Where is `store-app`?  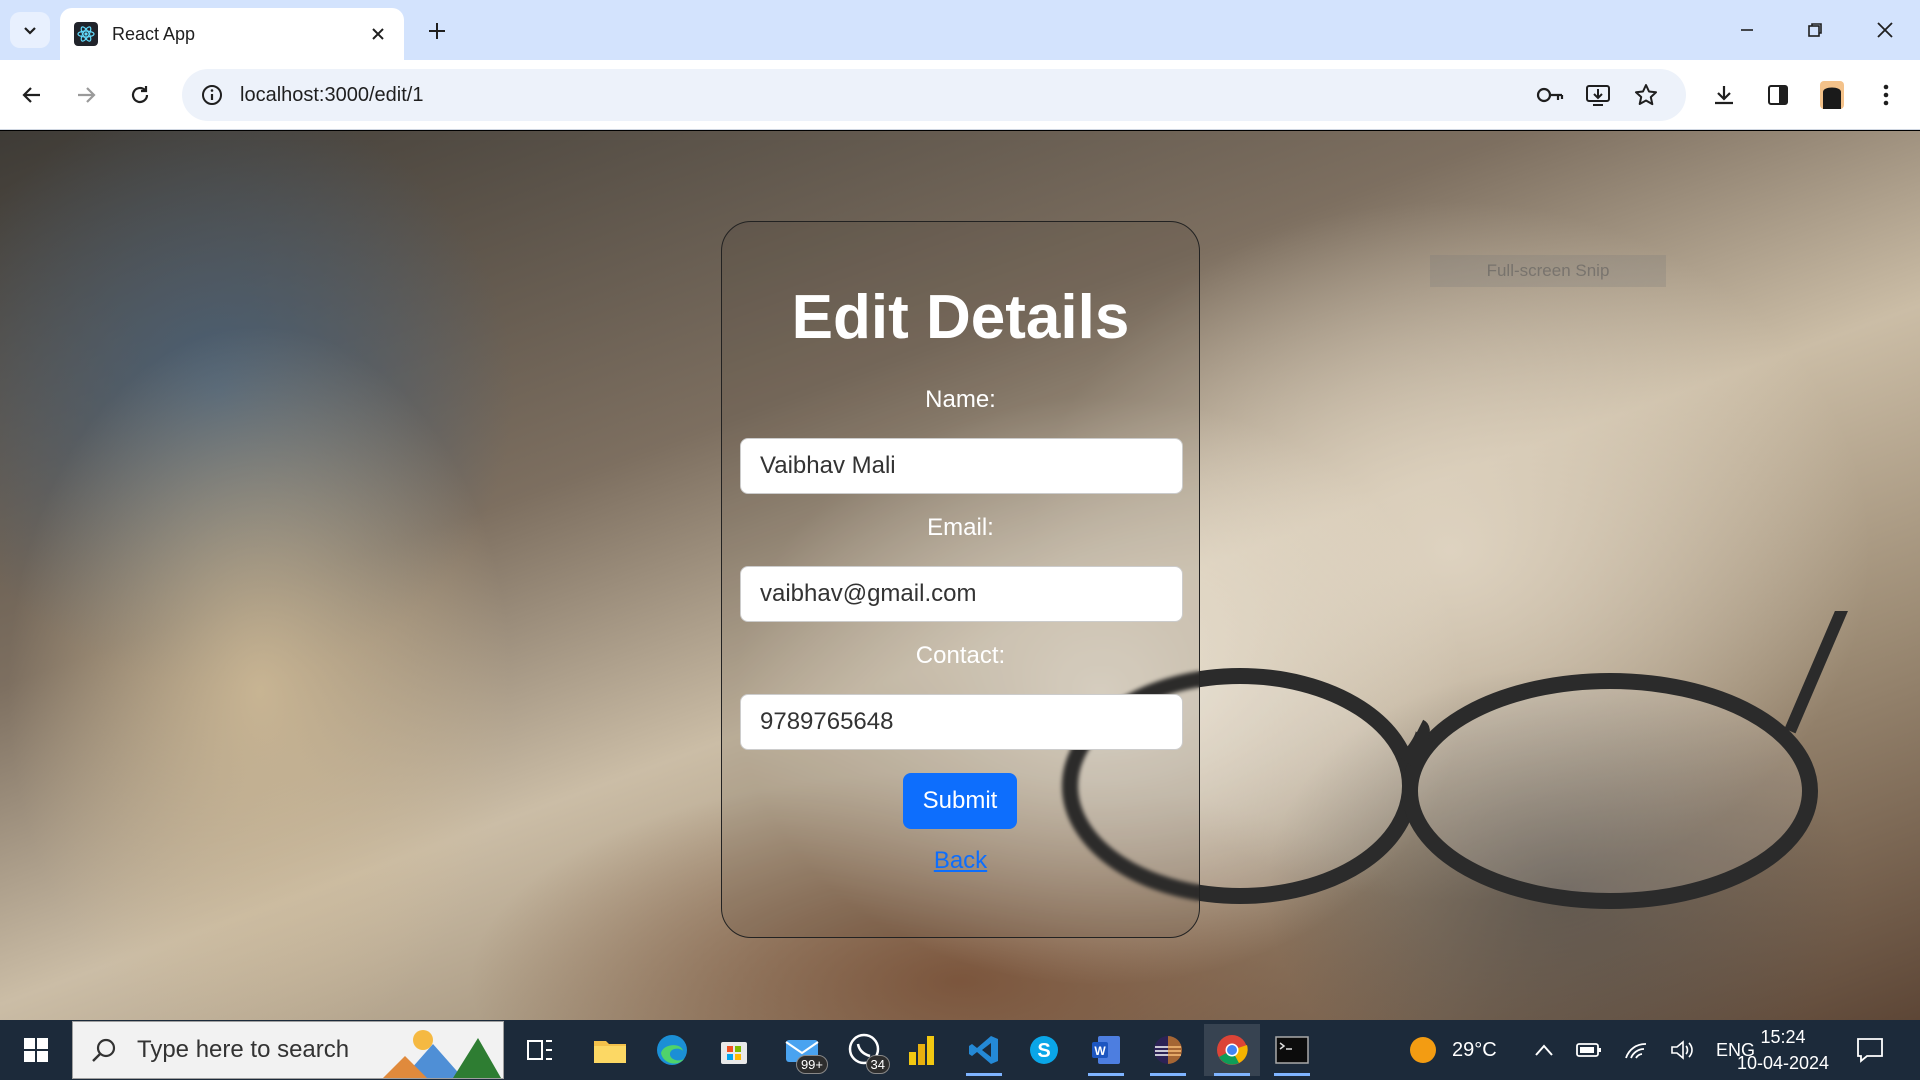
store-app is located at coordinates (734, 1050).